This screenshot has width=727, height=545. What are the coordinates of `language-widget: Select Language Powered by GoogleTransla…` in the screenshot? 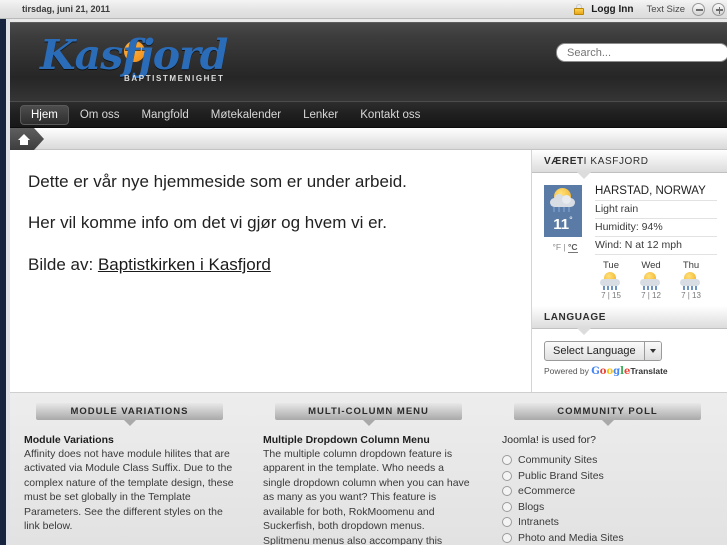 It's located at (629, 357).